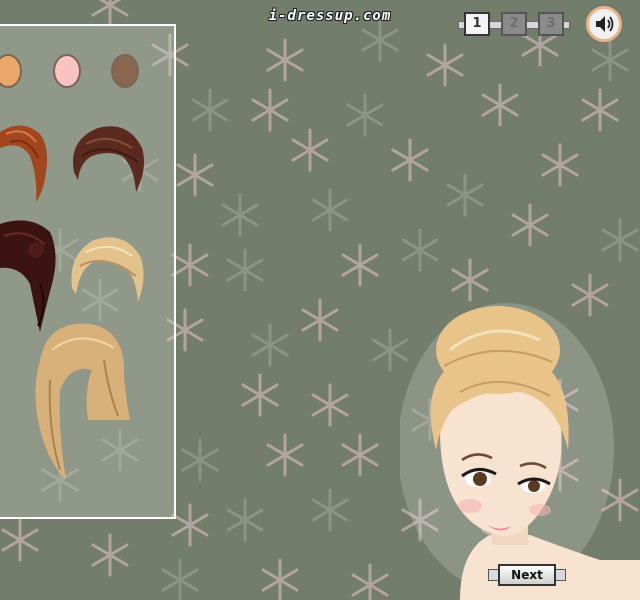  I want to click on step-1-button: 1, so click(477, 24).